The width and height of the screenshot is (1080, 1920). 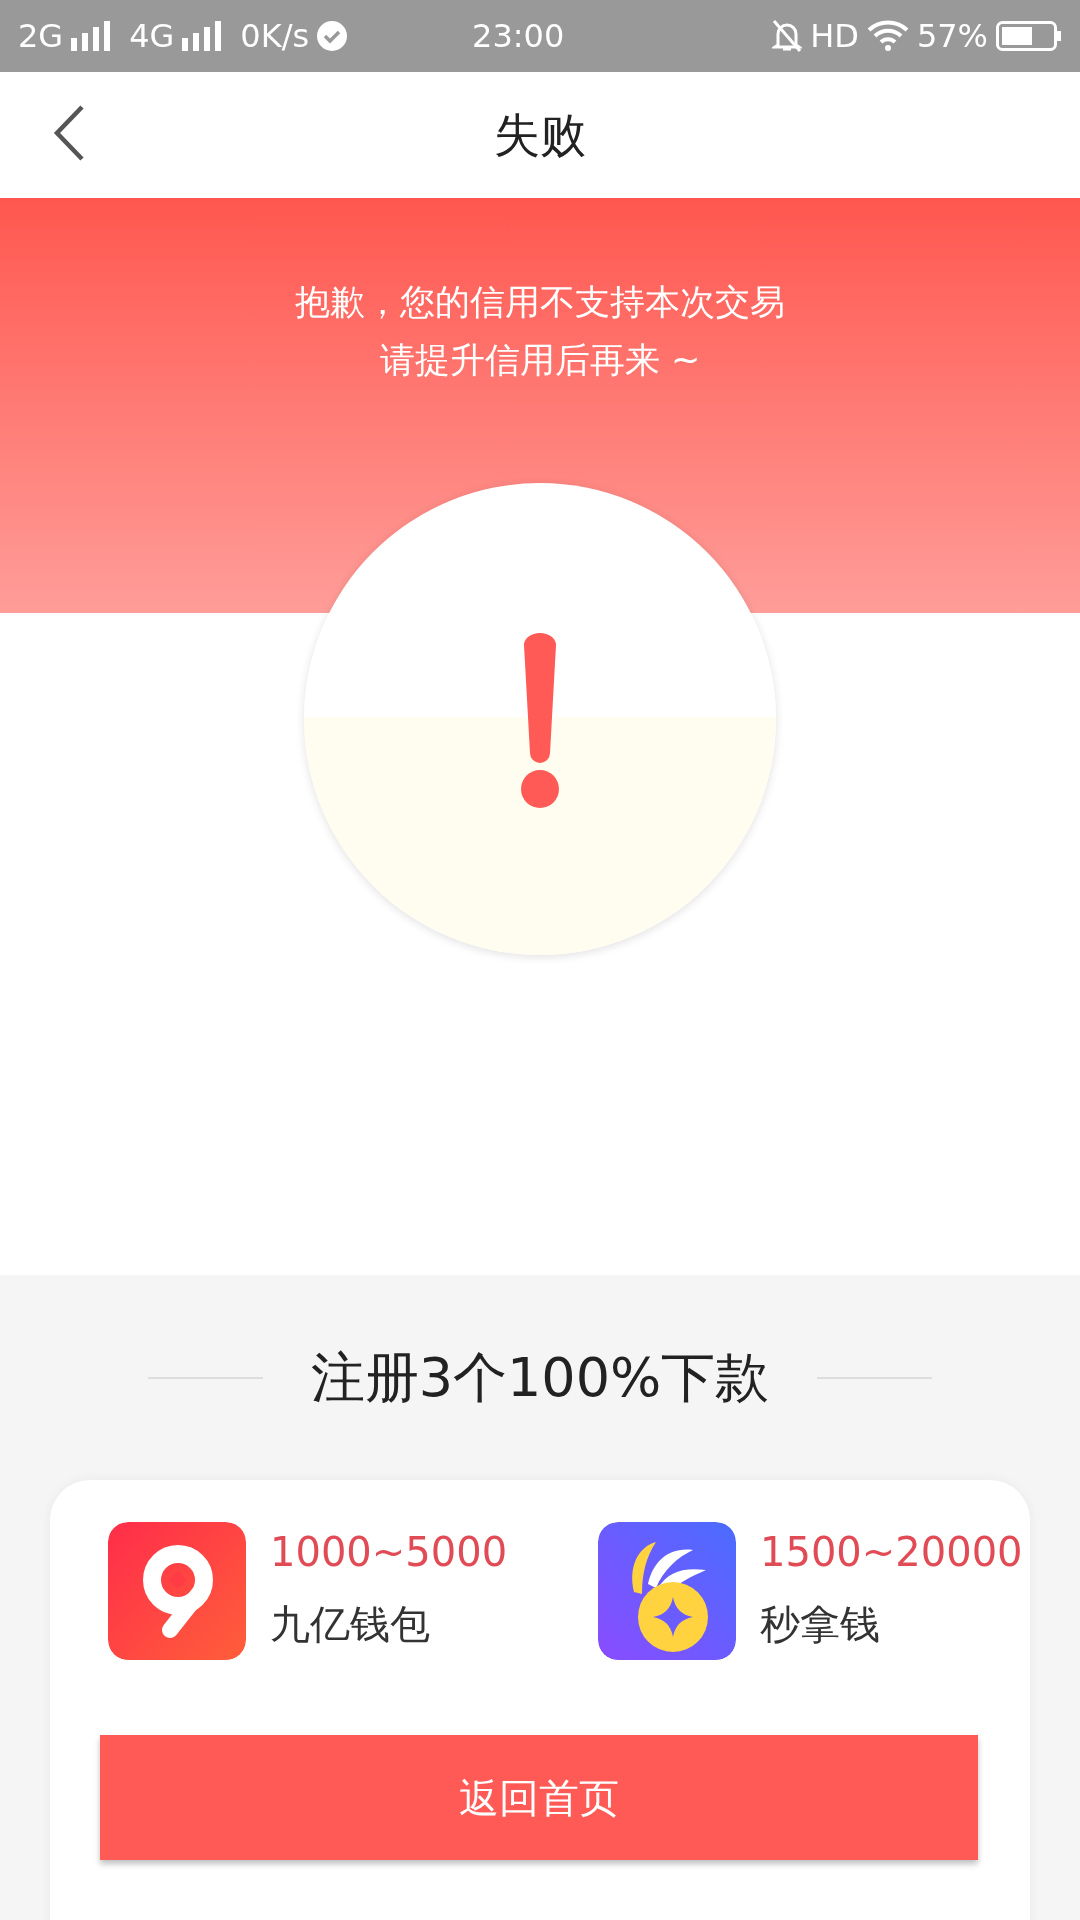 What do you see at coordinates (540, 1378) in the screenshot?
I see `section-title: 注册3个100%下款` at bounding box center [540, 1378].